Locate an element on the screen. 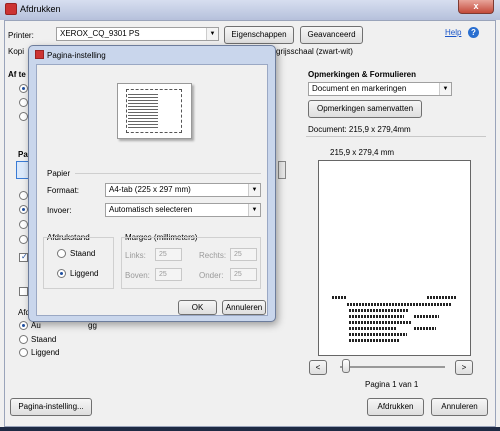 The width and height of the screenshot is (500, 431). comments-title: Opmerkingen & Formulieren is located at coordinates (362, 74).